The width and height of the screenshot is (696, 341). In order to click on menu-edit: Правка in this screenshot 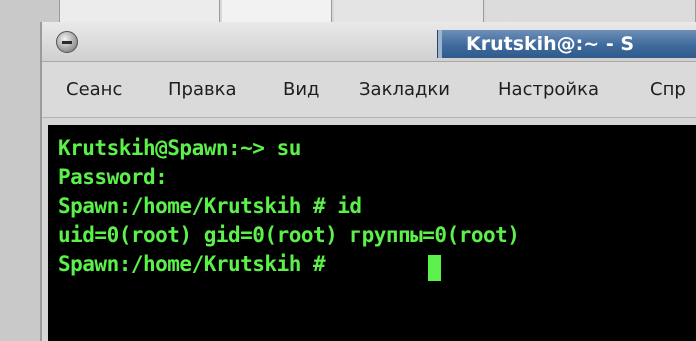, I will do `click(202, 89)`.